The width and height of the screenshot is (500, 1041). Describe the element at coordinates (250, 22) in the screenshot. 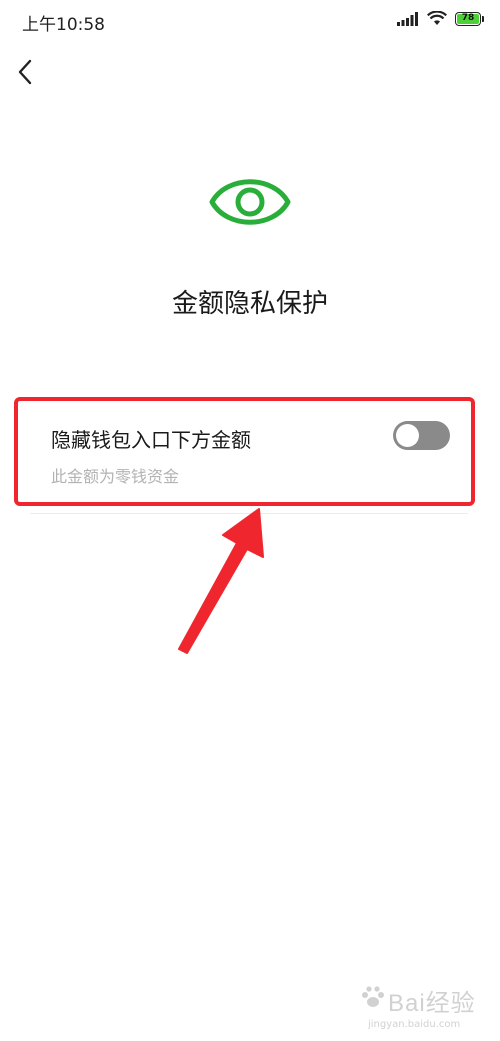

I see `status-bar: 上午10:58 78` at that location.